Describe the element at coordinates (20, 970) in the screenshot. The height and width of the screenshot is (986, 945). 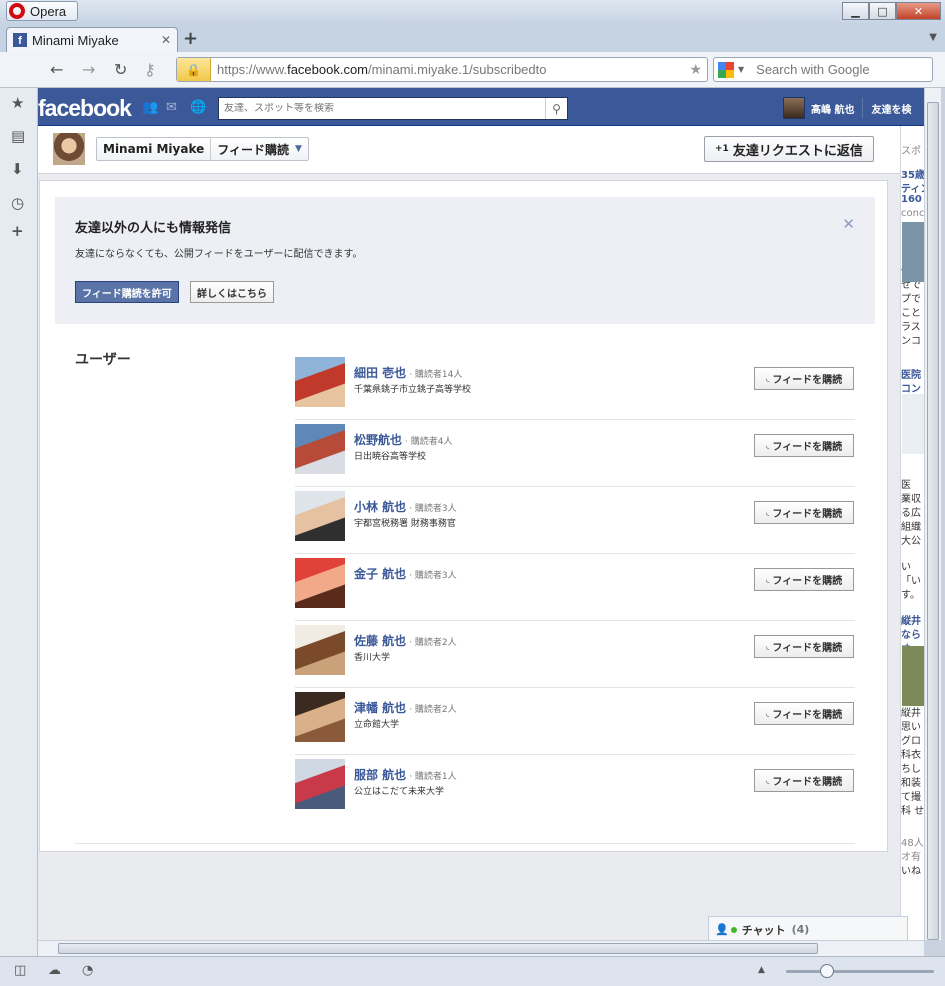
I see `panel-toggle-icon: ◫` at that location.